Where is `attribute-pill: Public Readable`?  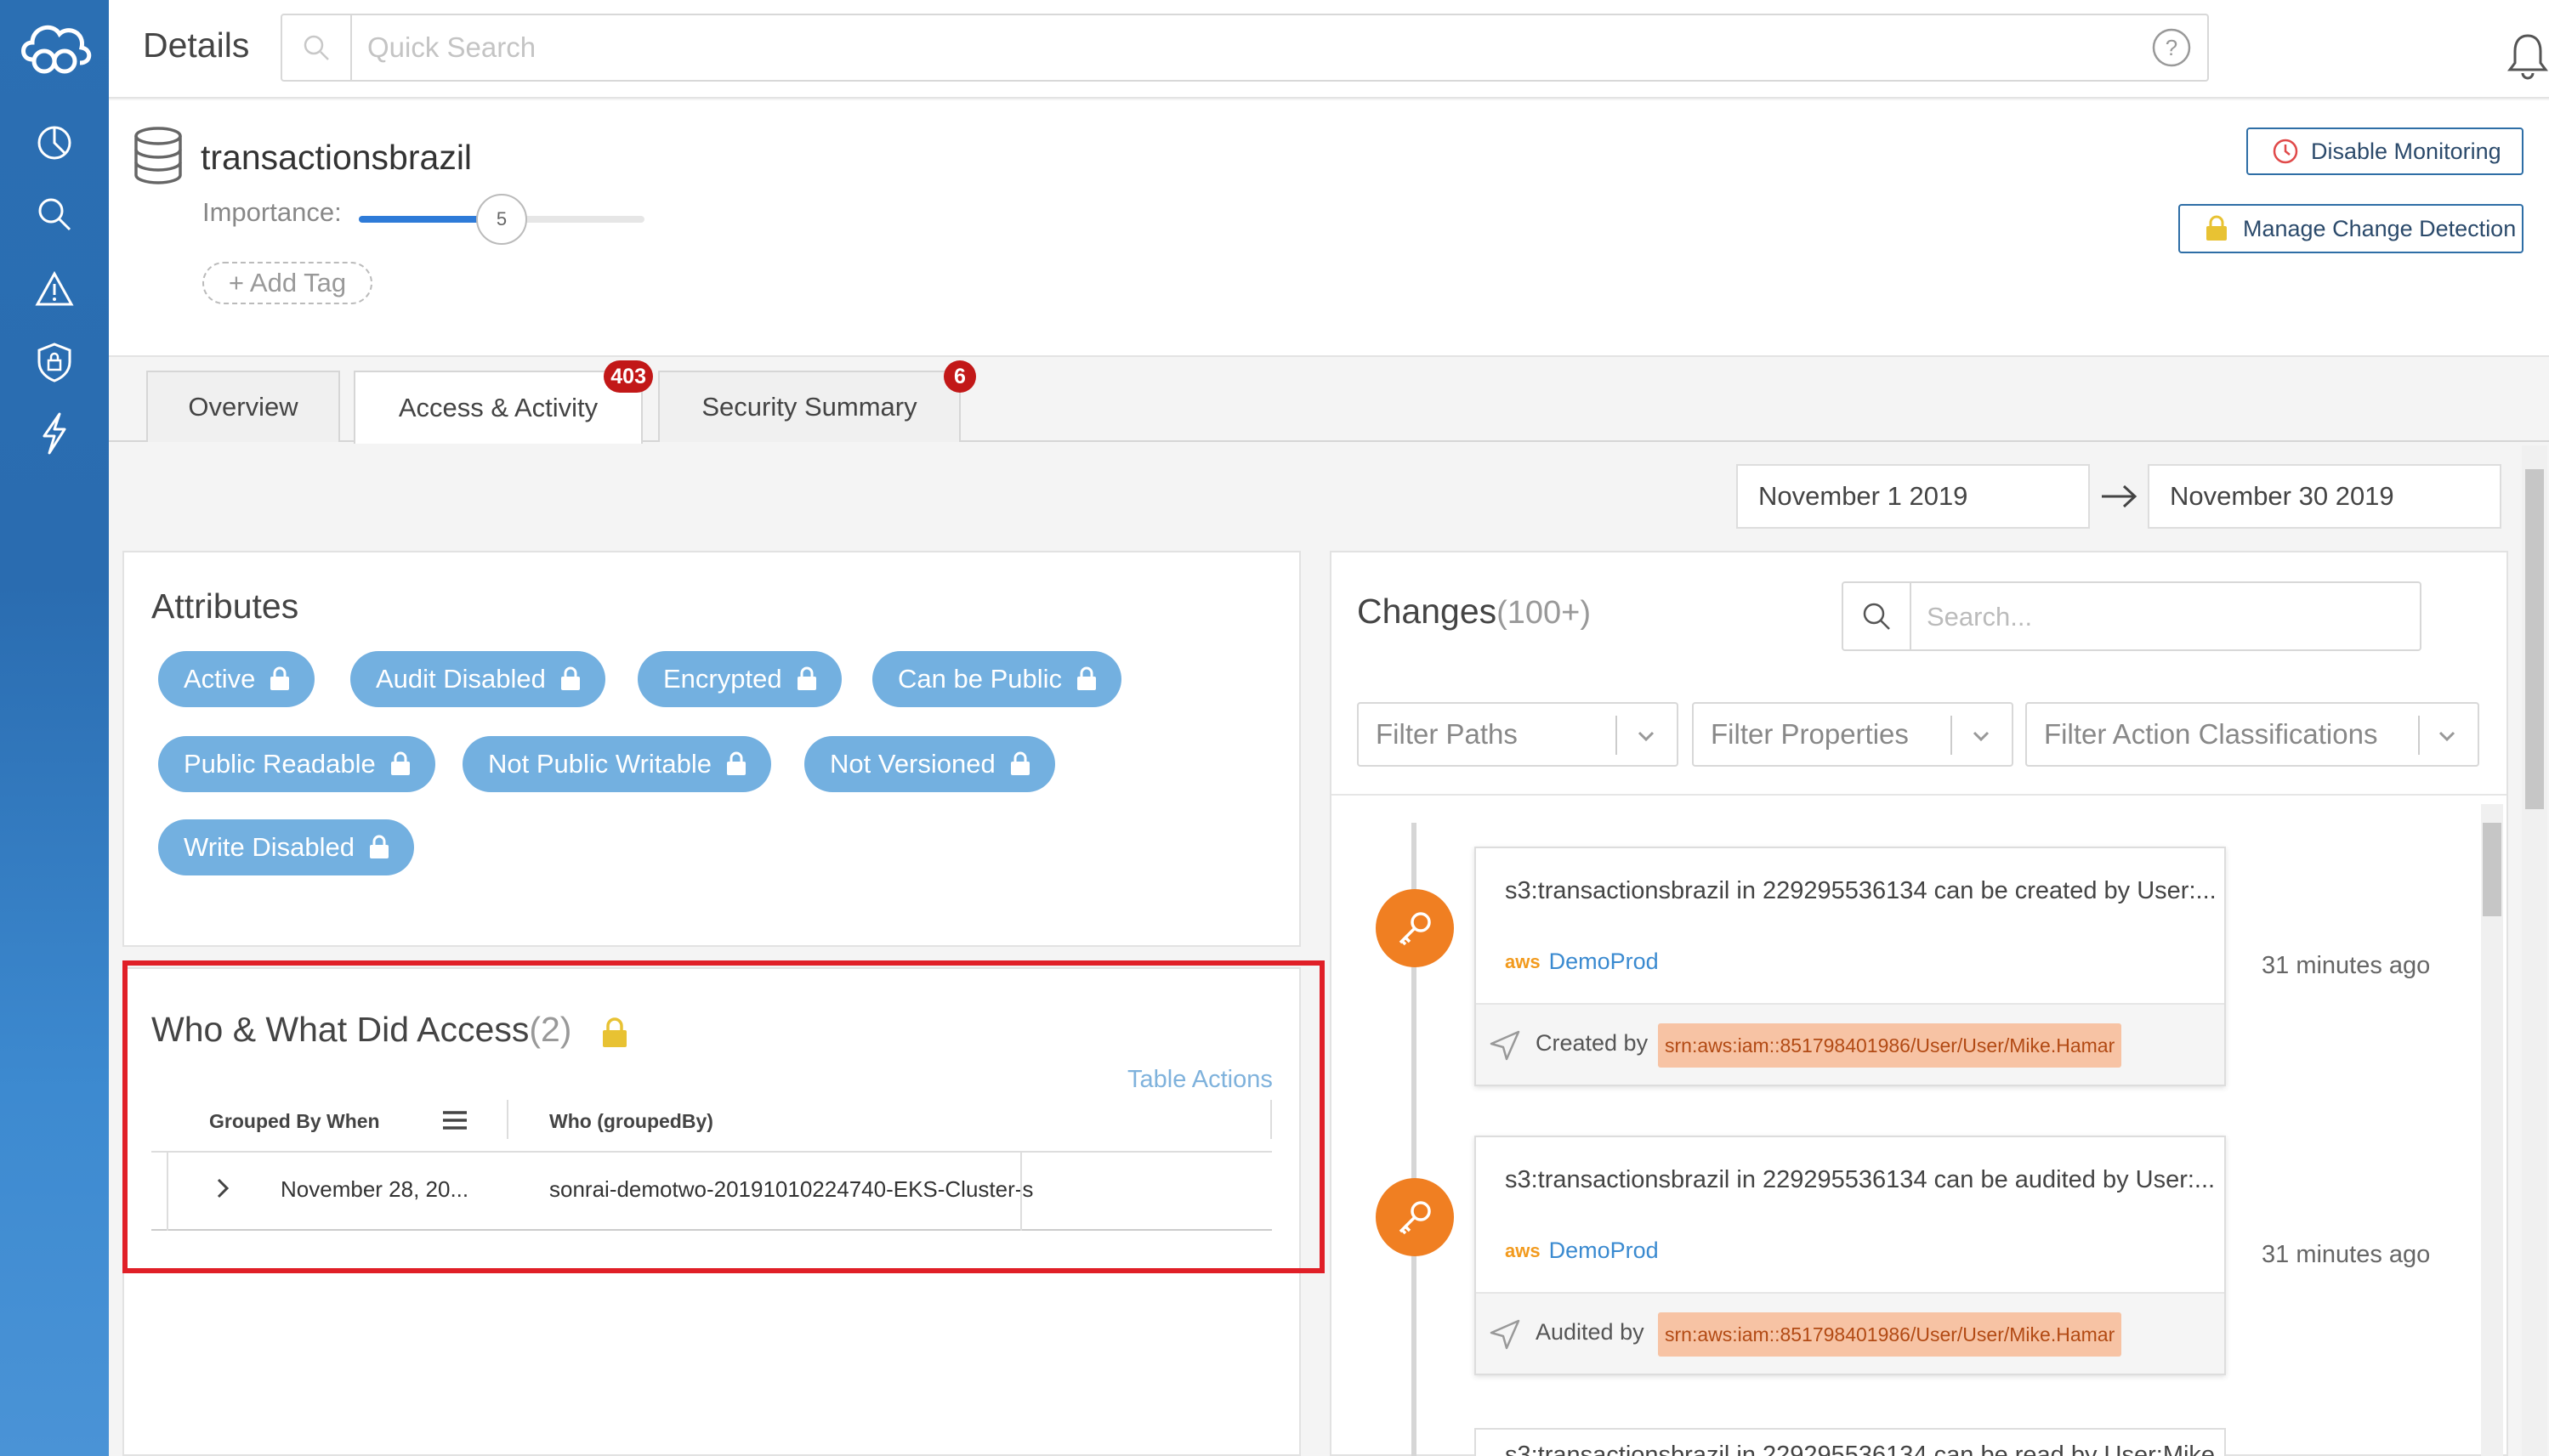
attribute-pill: Public Readable is located at coordinates (297, 764).